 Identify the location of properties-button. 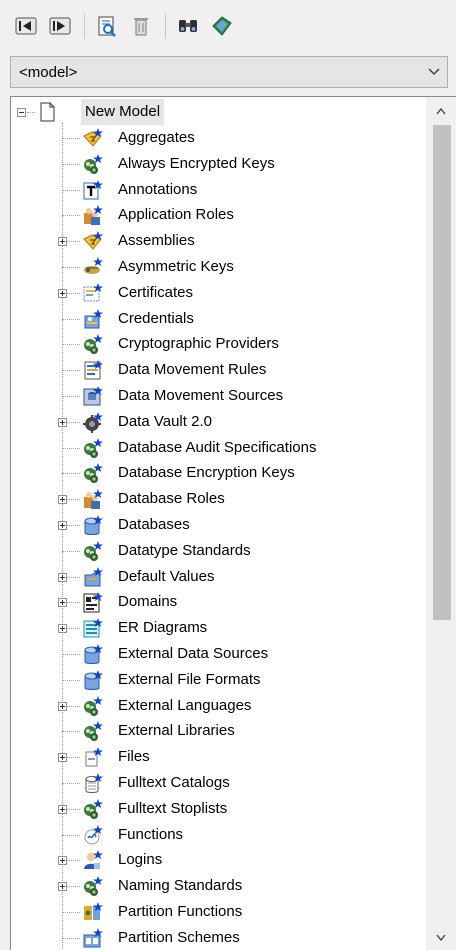
(107, 26).